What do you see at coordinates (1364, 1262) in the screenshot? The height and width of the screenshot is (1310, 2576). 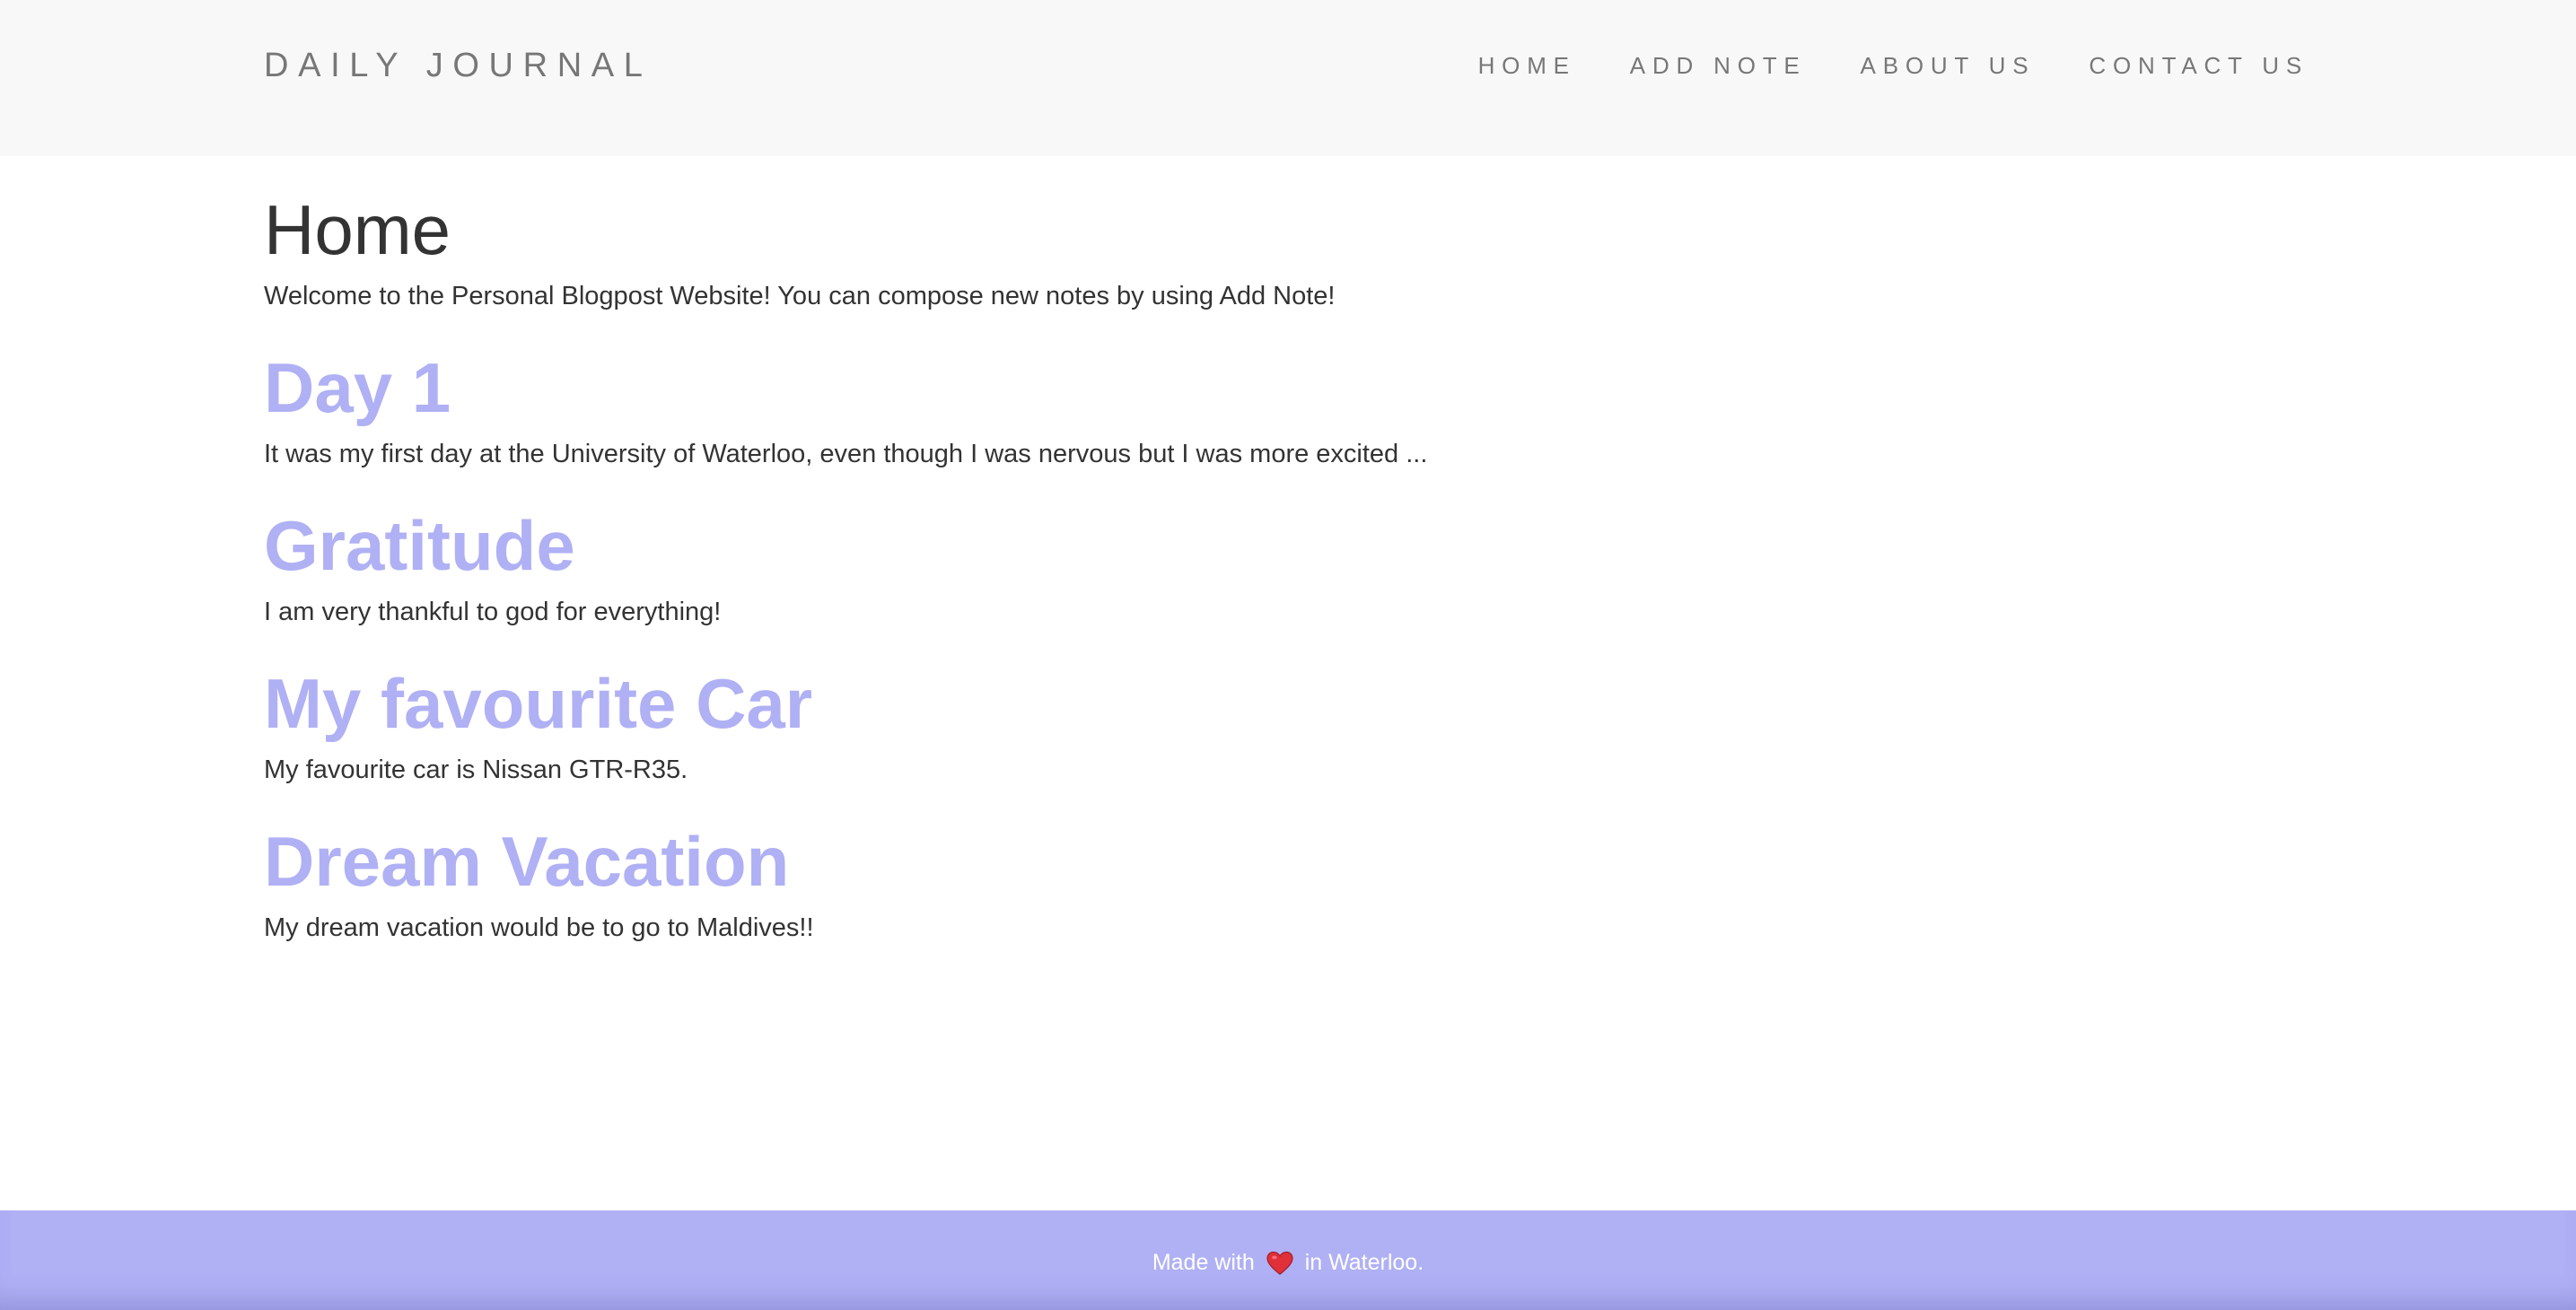 I see `footer-text-after: in Waterloo.` at bounding box center [1364, 1262].